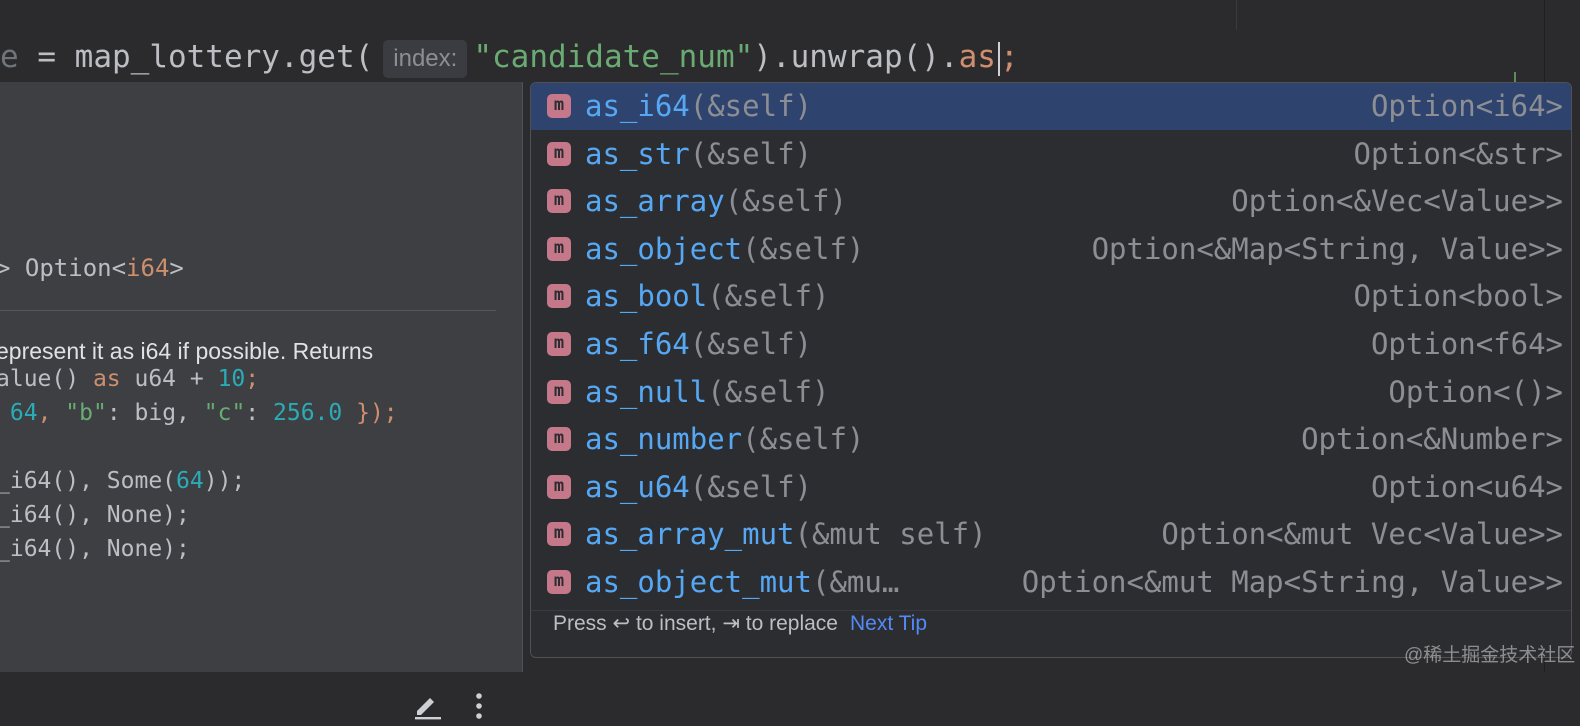 Image resolution: width=1580 pixels, height=726 pixels. Describe the element at coordinates (92, 268) in the screenshot. I see `doc-signature: > Option<i64>` at that location.